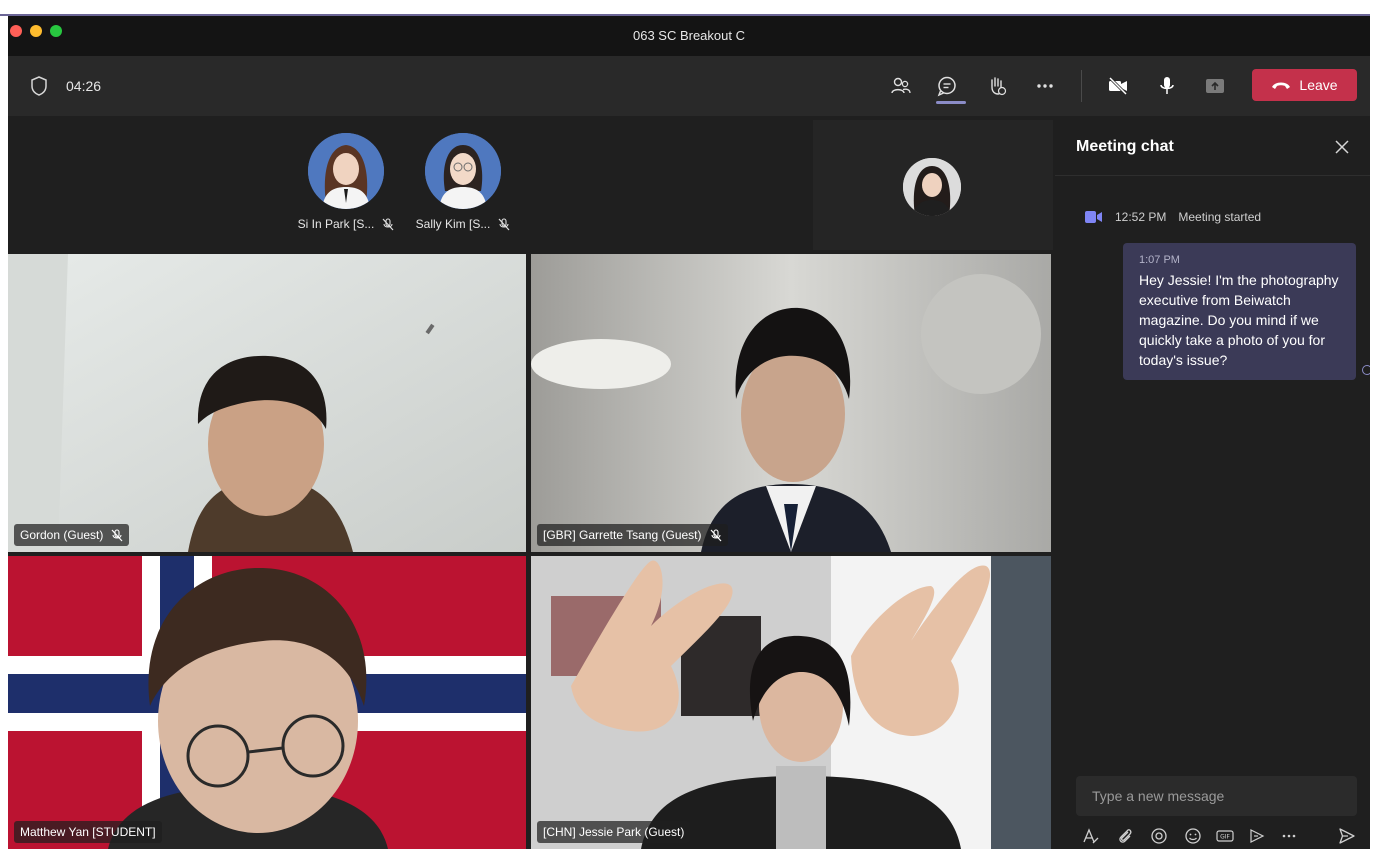 Image resolution: width=1383 pixels, height=849 pixels. I want to click on emoji-icon, so click(1193, 836).